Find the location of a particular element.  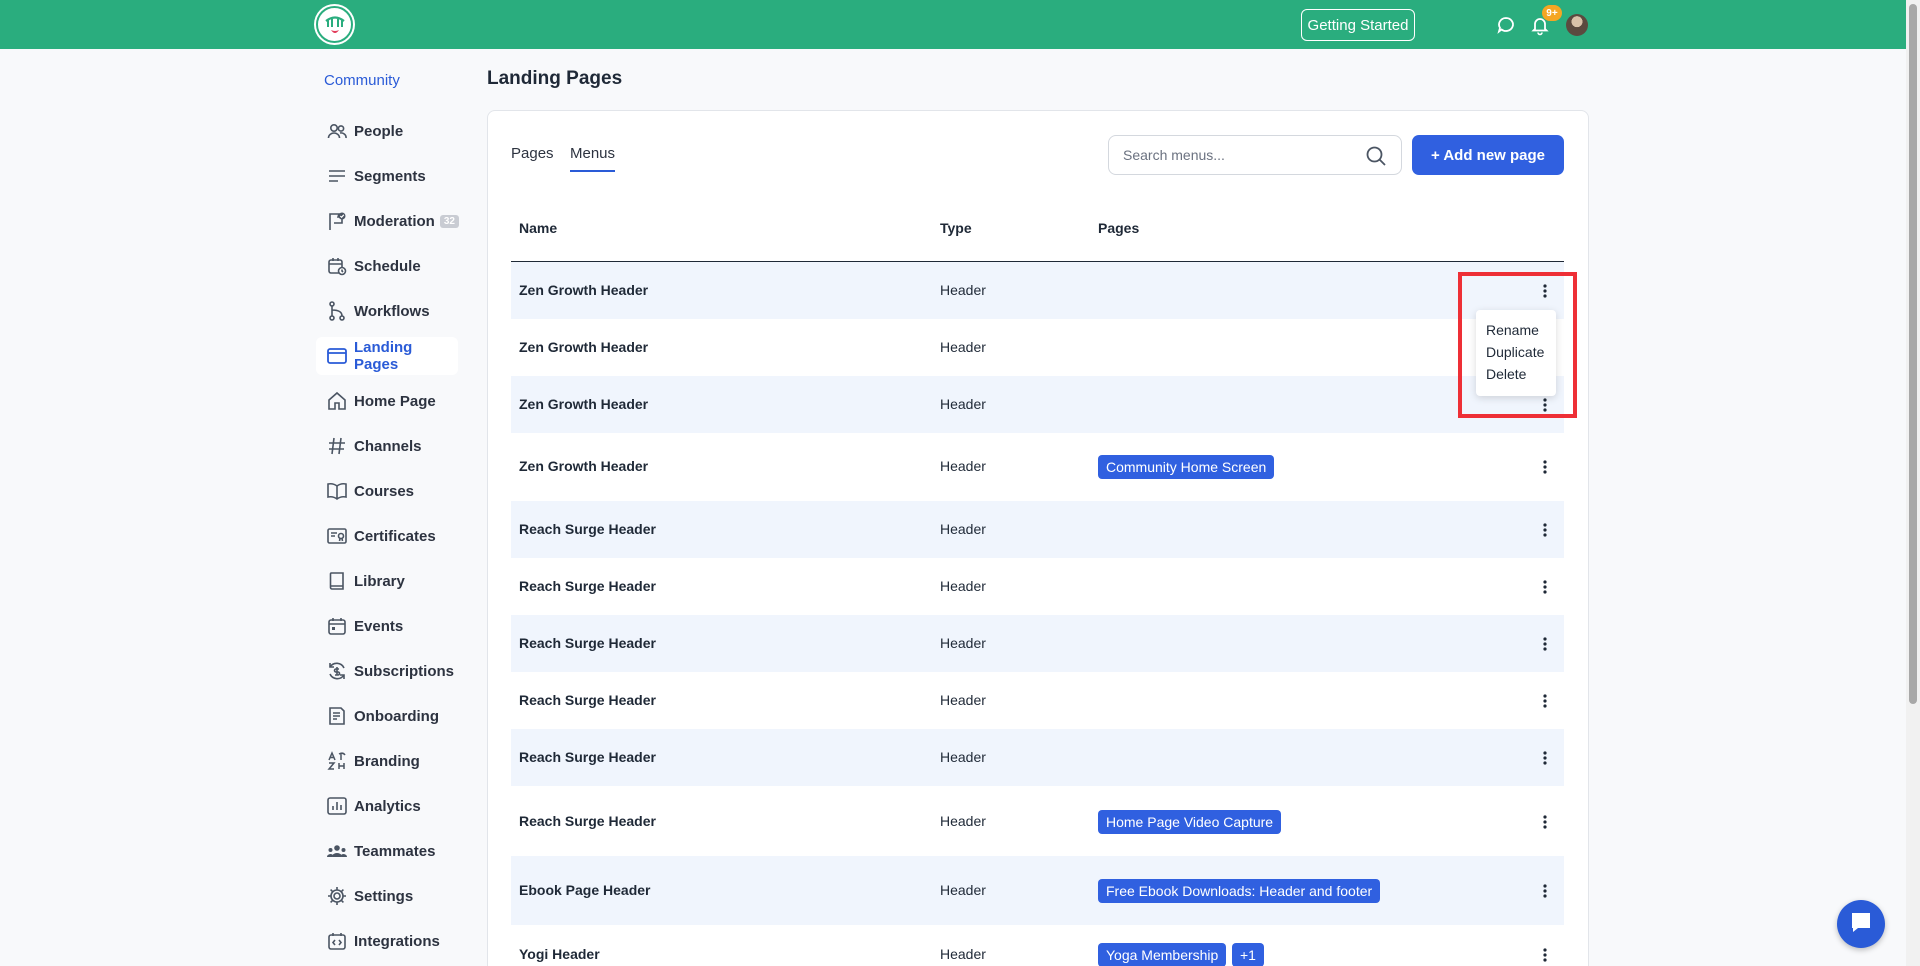

scrollbar-thumb is located at coordinates (1913, 354).